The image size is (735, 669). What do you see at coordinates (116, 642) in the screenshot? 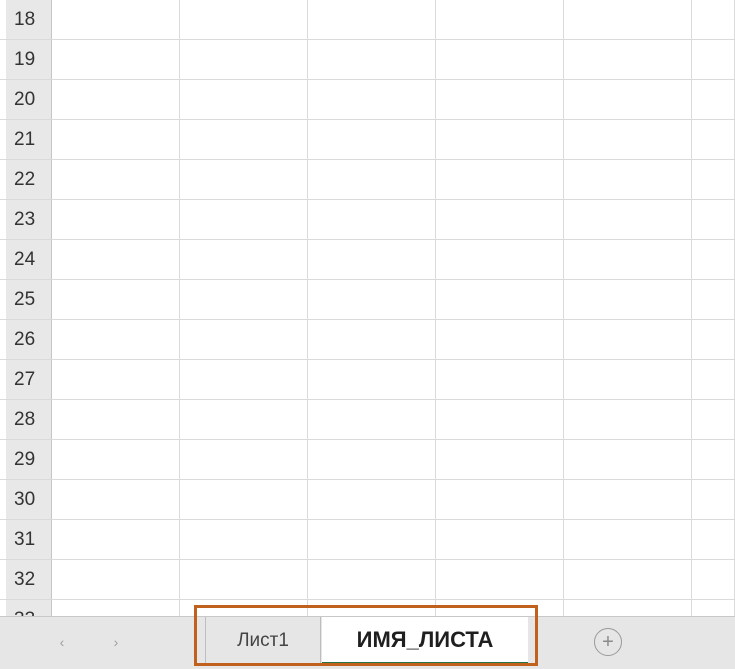
I see `scroll-tabs-right-icon: ›` at bounding box center [116, 642].